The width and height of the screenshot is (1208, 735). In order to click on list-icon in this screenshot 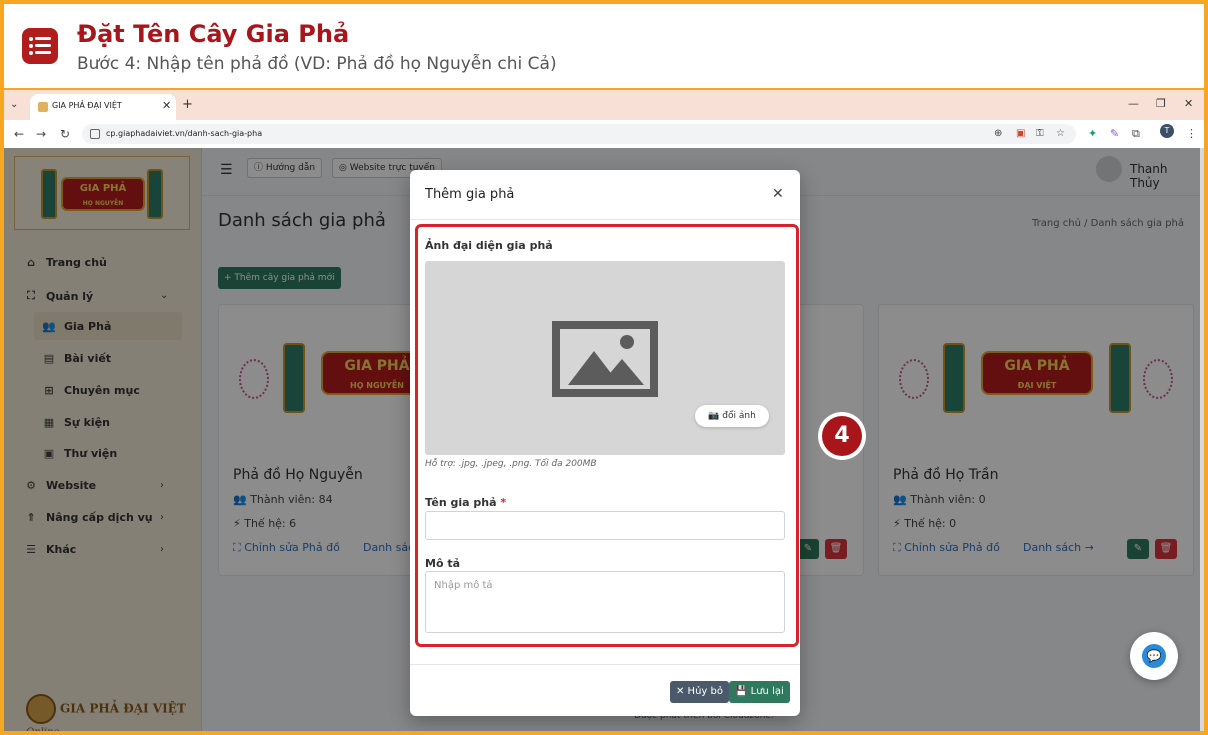, I will do `click(40, 46)`.